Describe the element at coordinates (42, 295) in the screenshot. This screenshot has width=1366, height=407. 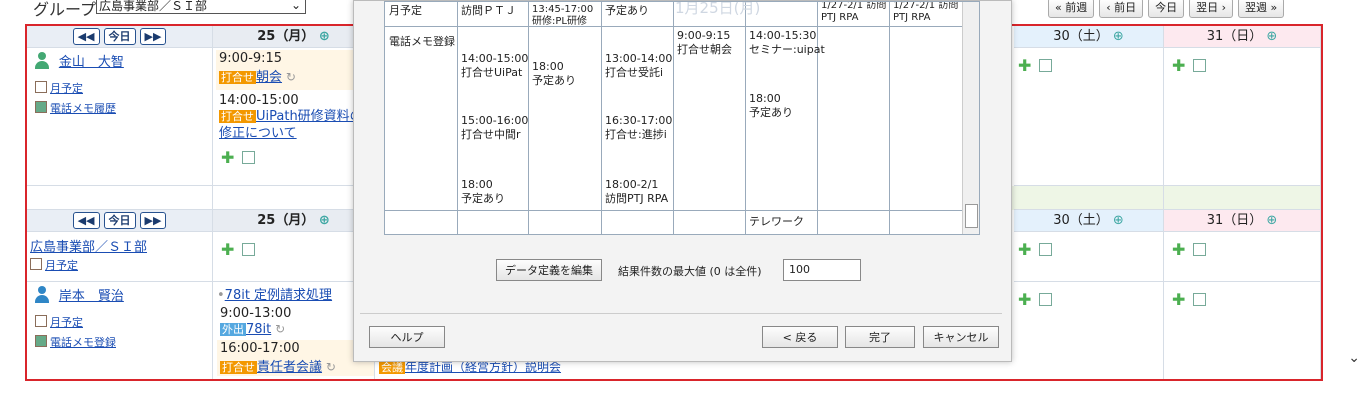
I see `user-icon` at that location.